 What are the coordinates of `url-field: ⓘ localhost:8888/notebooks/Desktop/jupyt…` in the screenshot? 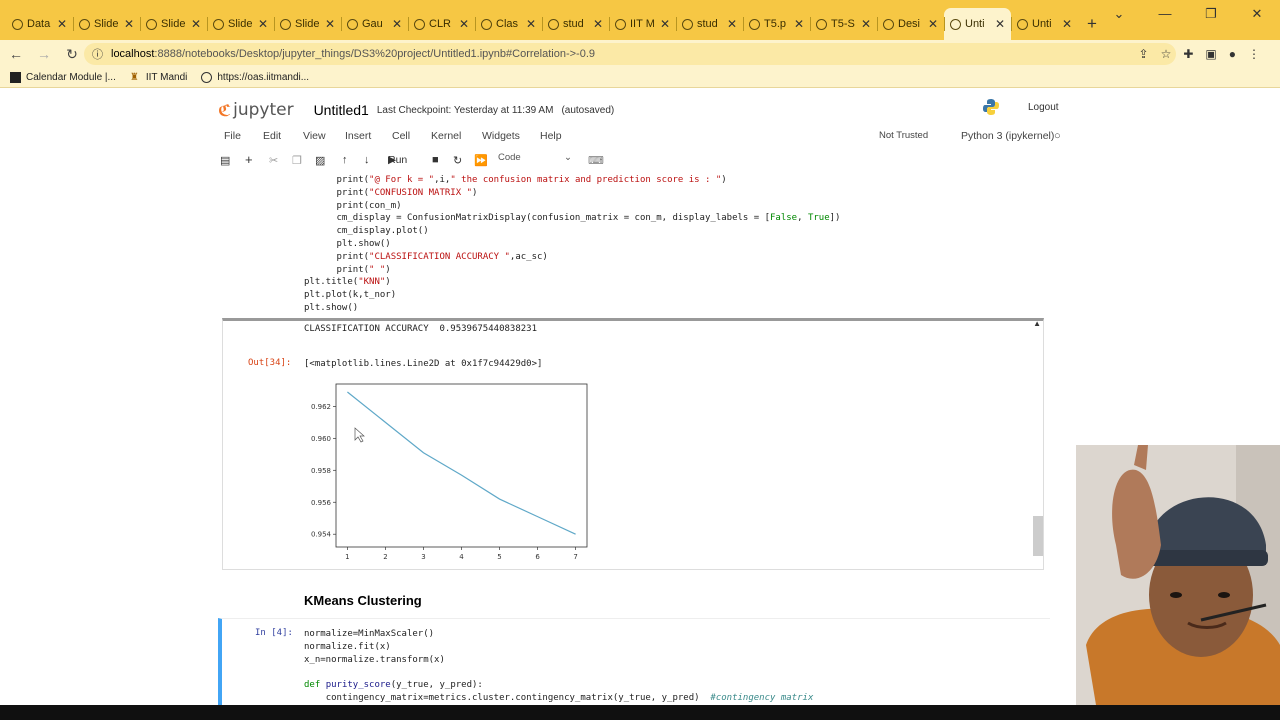 It's located at (630, 54).